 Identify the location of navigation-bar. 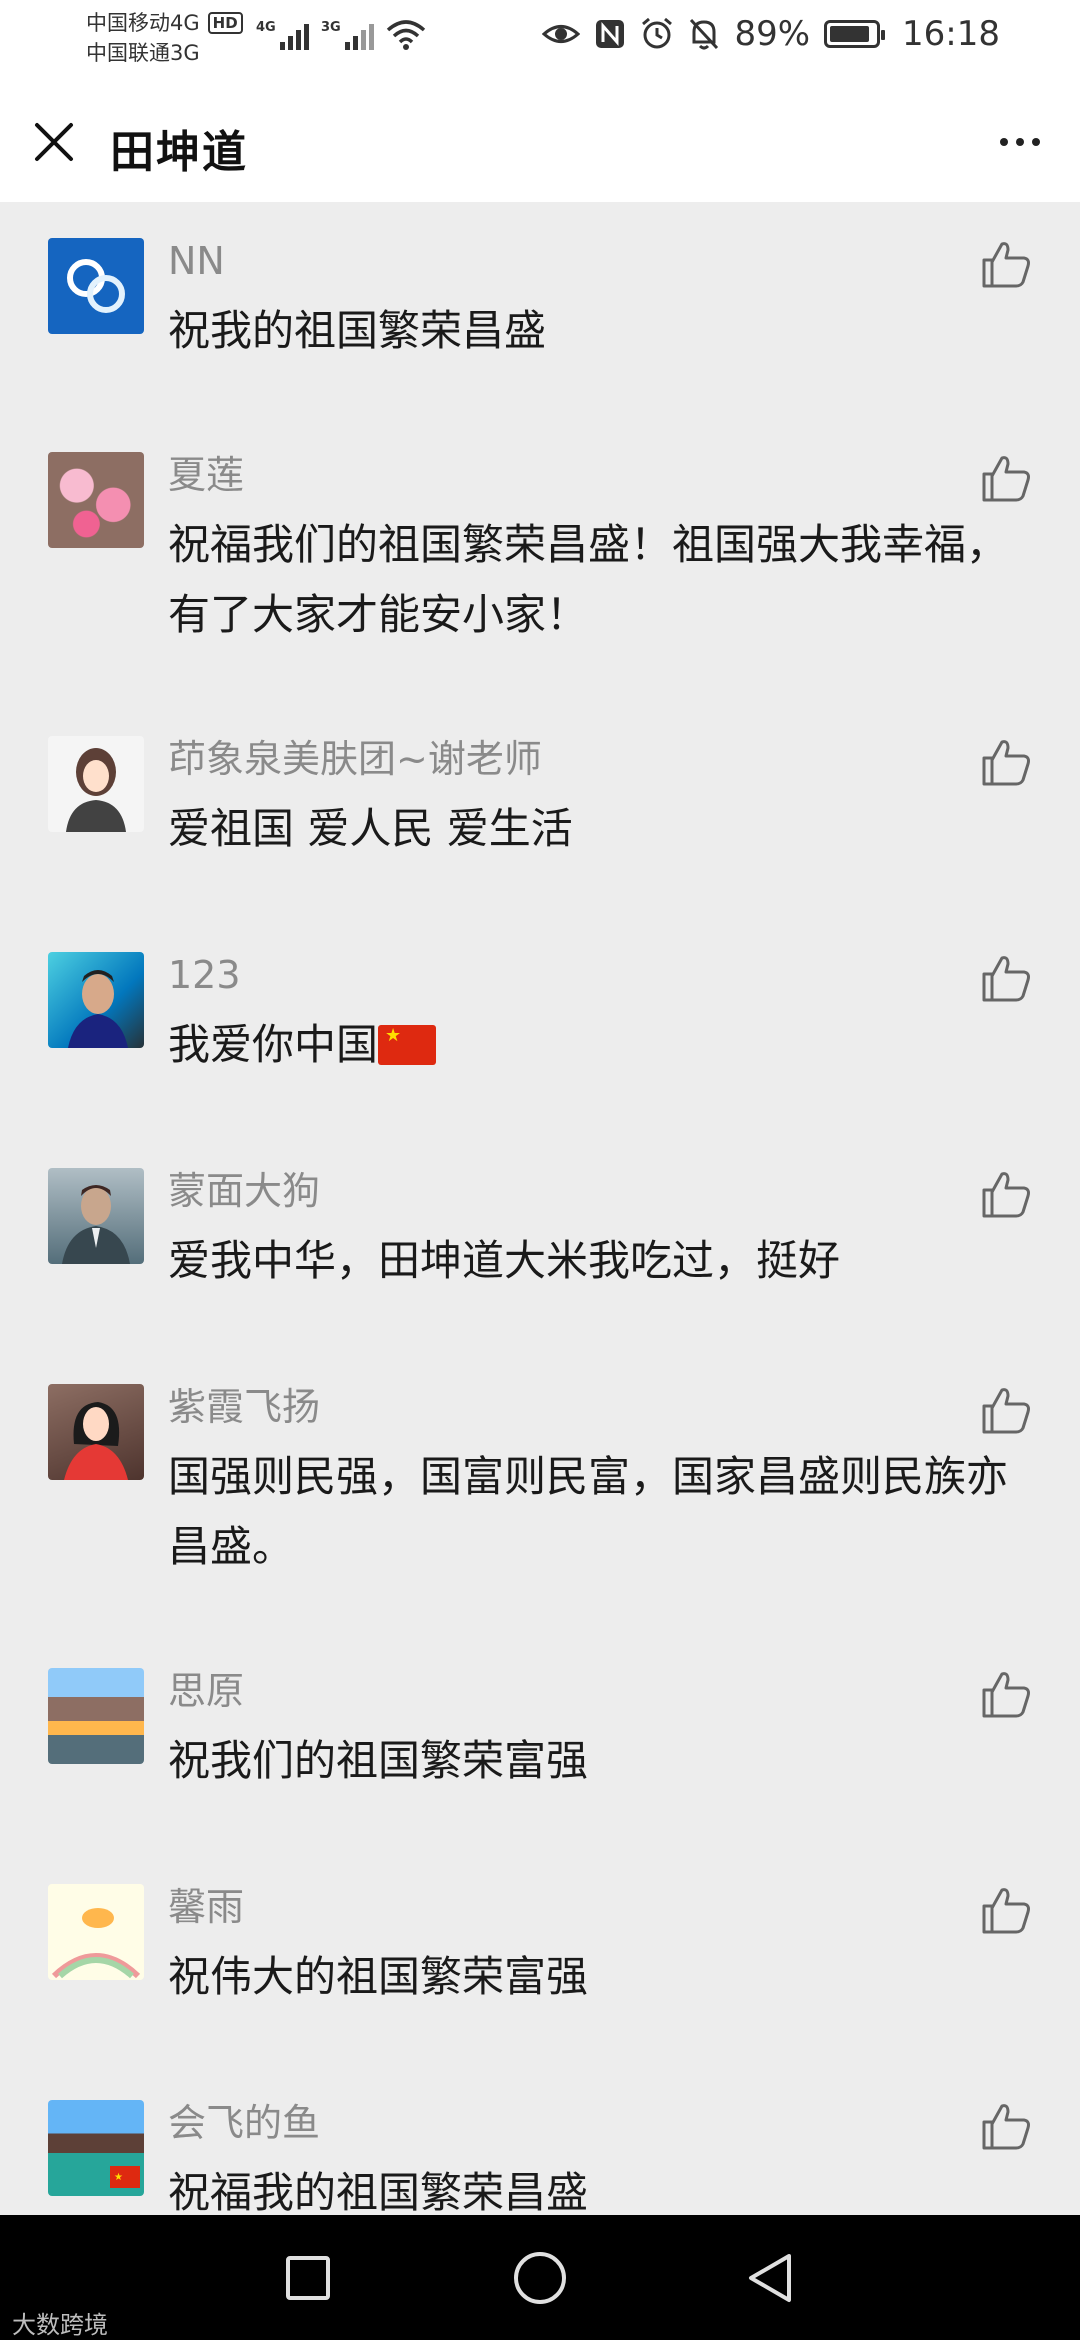
(540, 2277).